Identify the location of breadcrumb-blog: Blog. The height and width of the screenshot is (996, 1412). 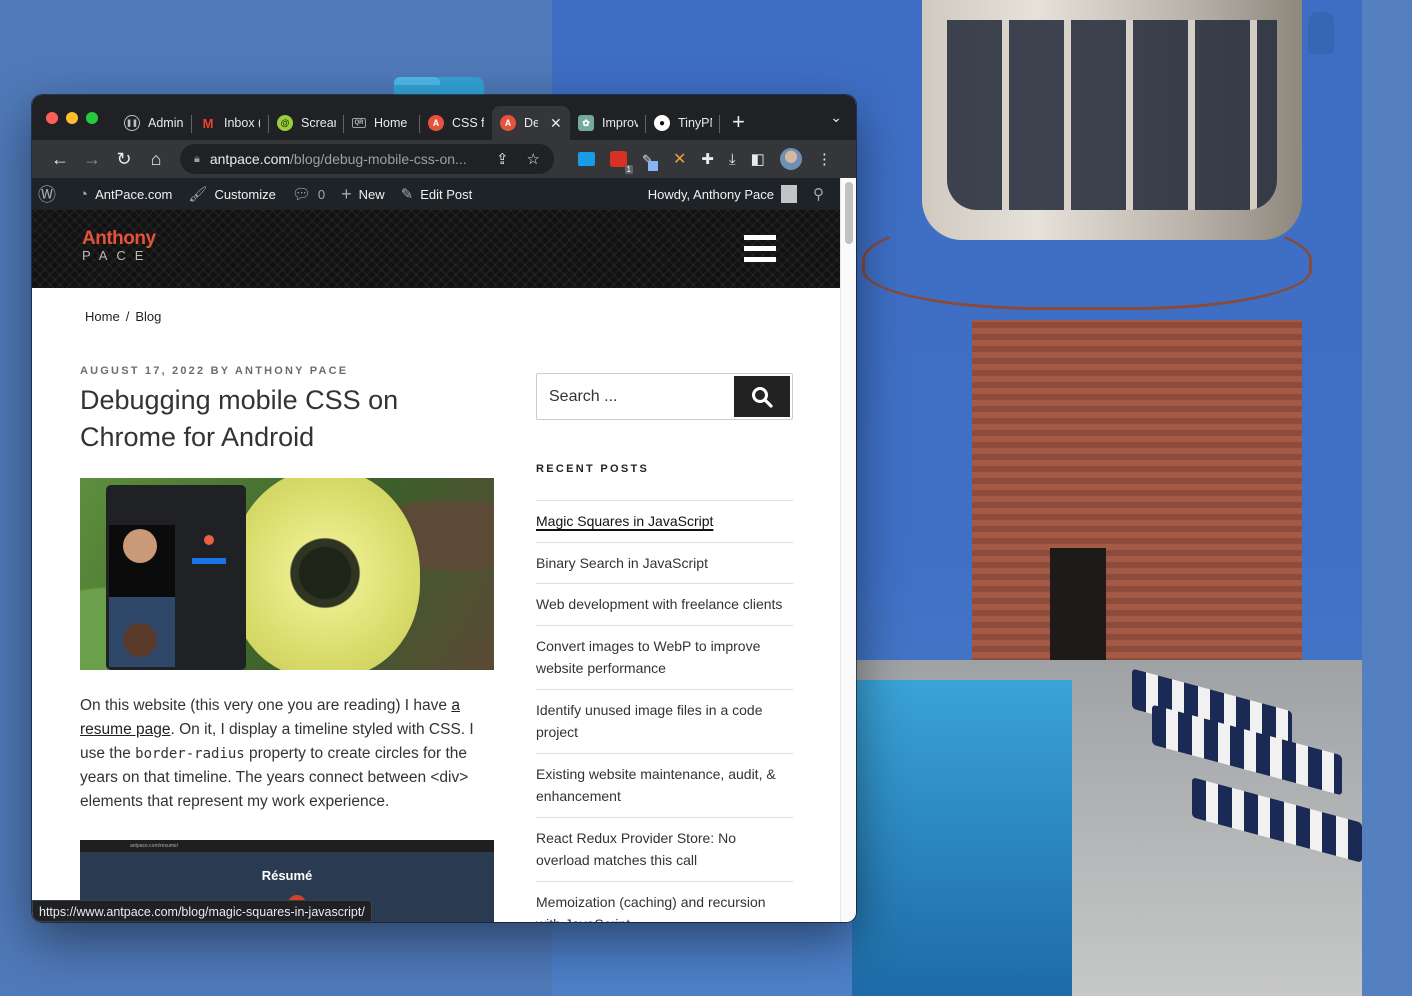
(148, 316).